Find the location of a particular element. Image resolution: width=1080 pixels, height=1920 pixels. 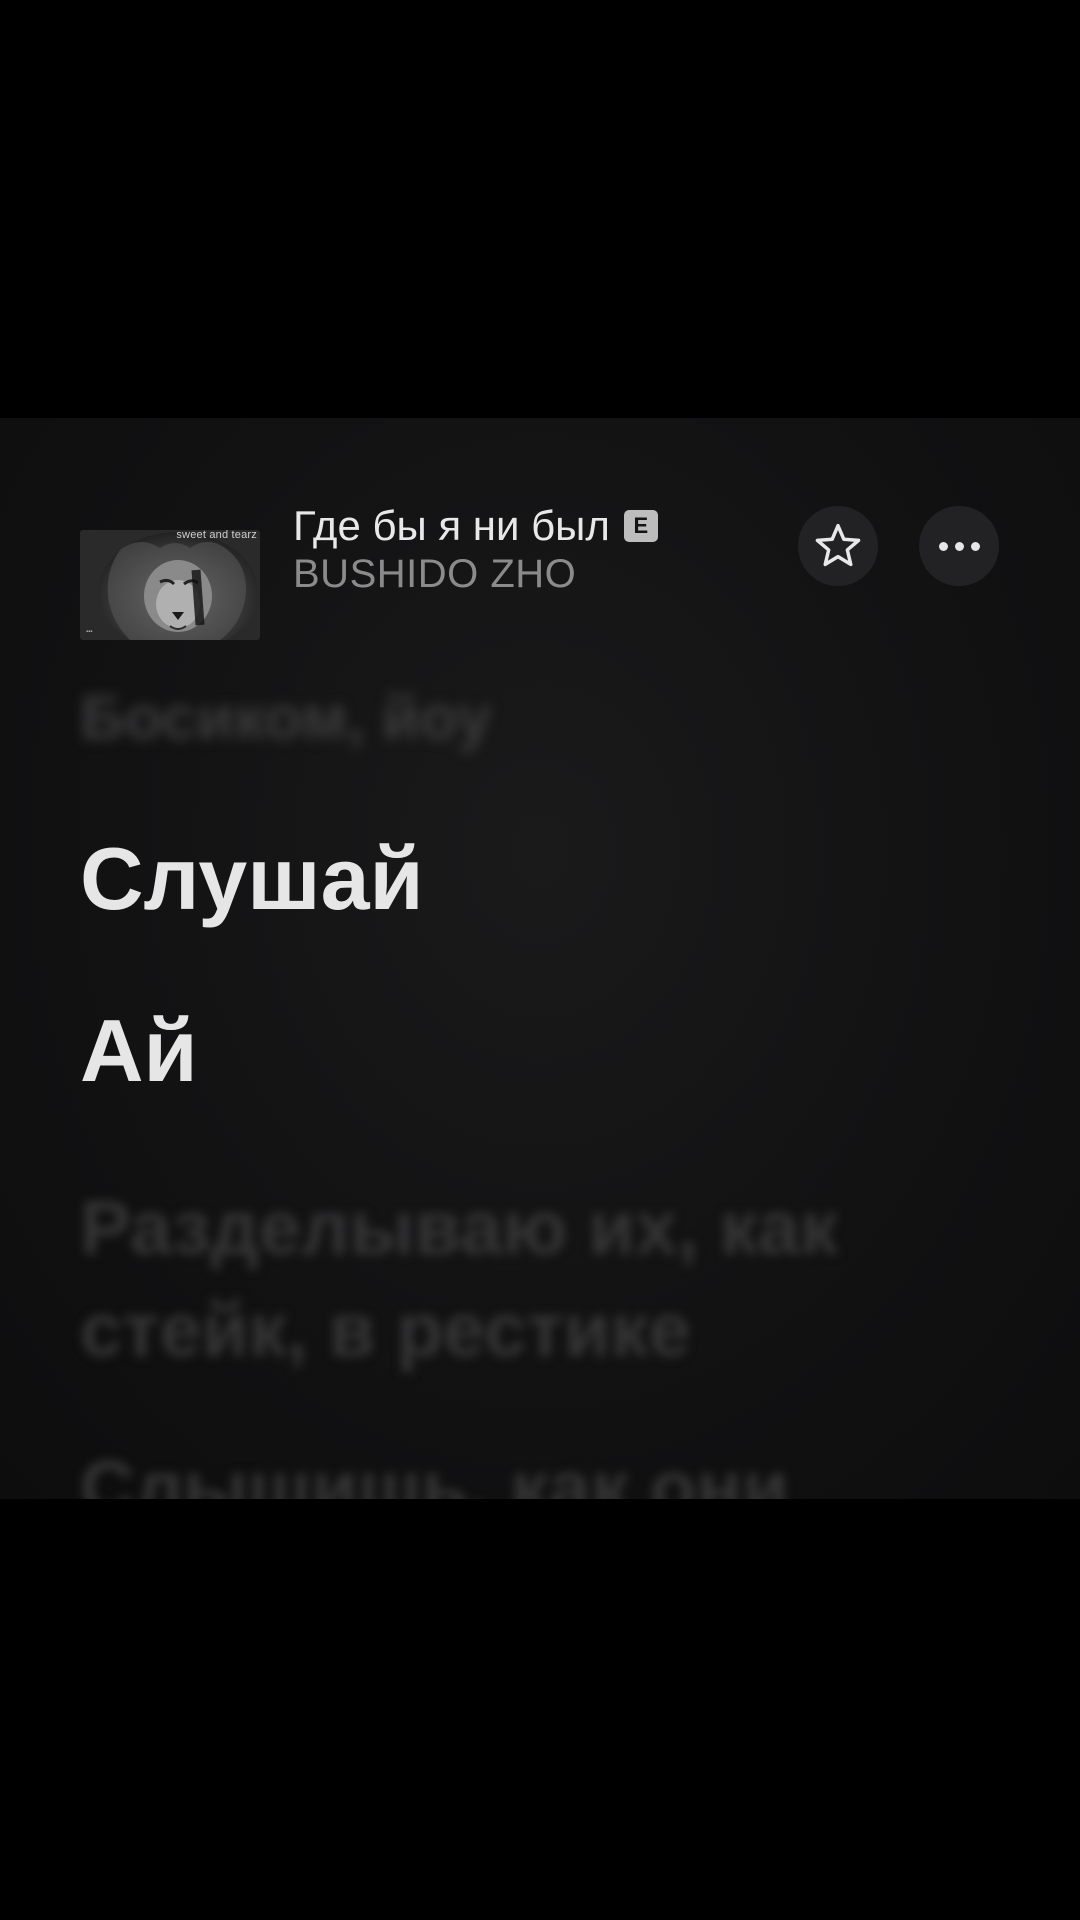

star-icon is located at coordinates (838, 545).